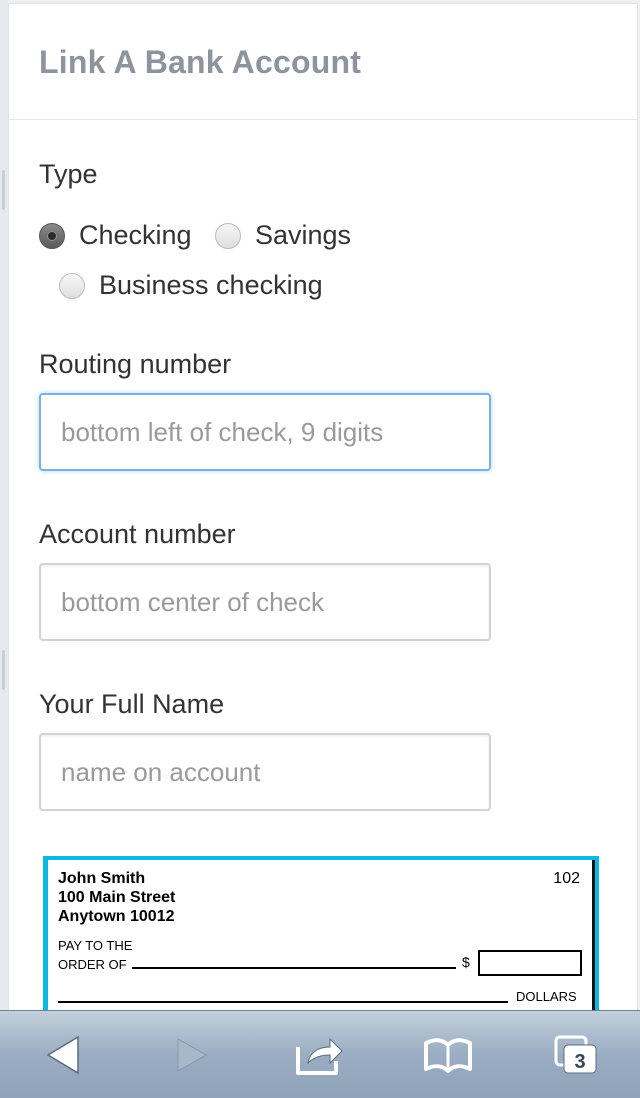  I want to click on radio-business-checking: Business checking, so click(191, 285).